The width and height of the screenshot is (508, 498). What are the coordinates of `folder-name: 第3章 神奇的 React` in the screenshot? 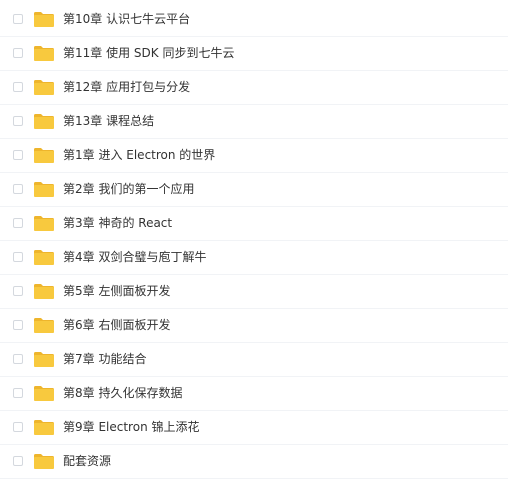 It's located at (117, 223).